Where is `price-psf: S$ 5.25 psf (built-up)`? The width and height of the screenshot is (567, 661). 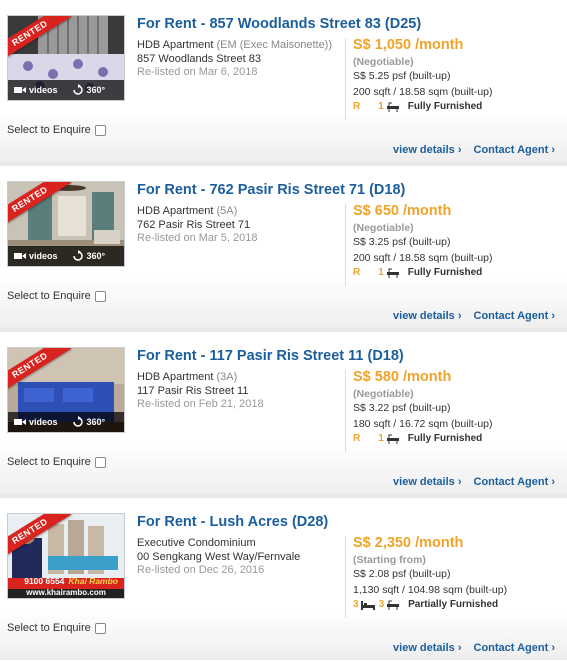 price-psf: S$ 5.25 psf (built-up) is located at coordinates (402, 76).